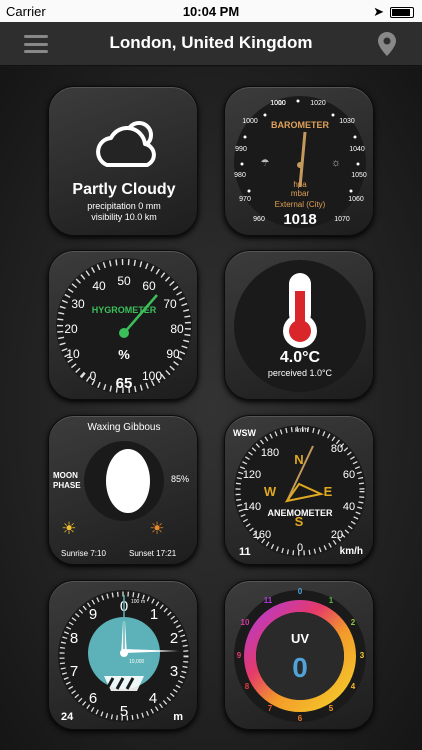 The image size is (422, 750). I want to click on hygro-tick: 50, so click(124, 281).